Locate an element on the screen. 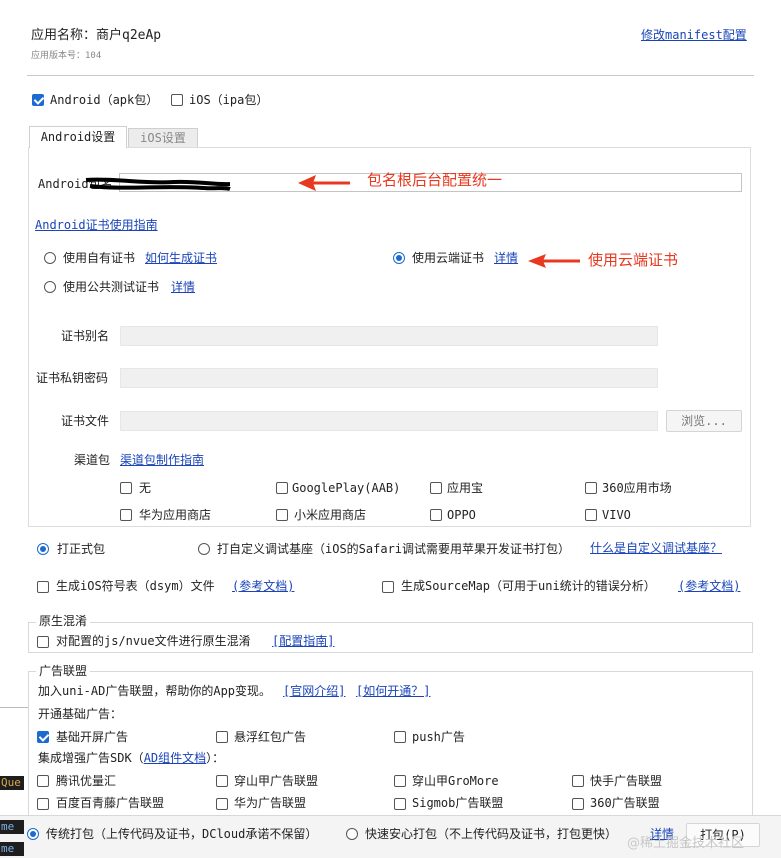  cert-file-label: 证书文件 is located at coordinates (85, 421).